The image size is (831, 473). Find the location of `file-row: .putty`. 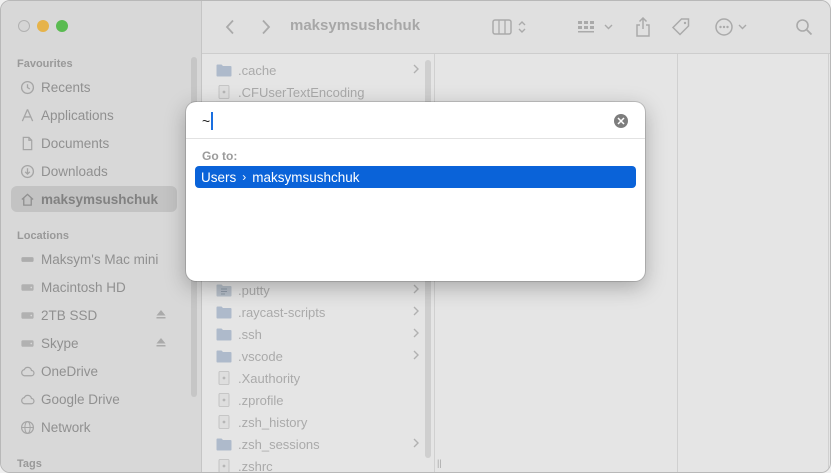

file-row: .putty is located at coordinates (318, 290).